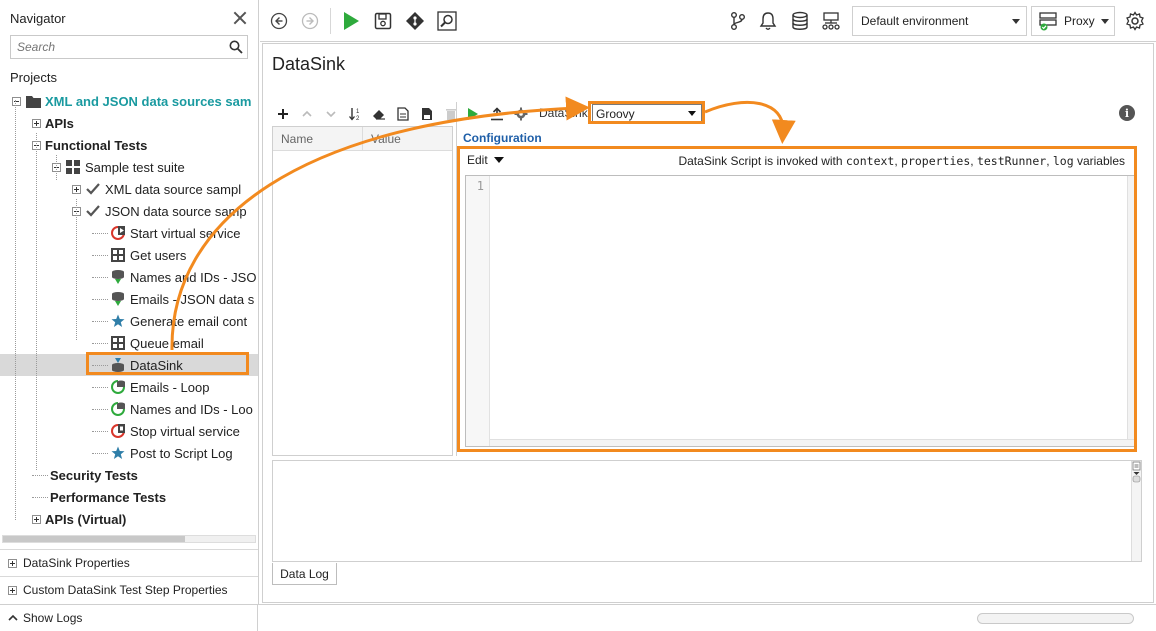  I want to click on tree-item-label: Names and IDs - Loo, so click(191, 409).